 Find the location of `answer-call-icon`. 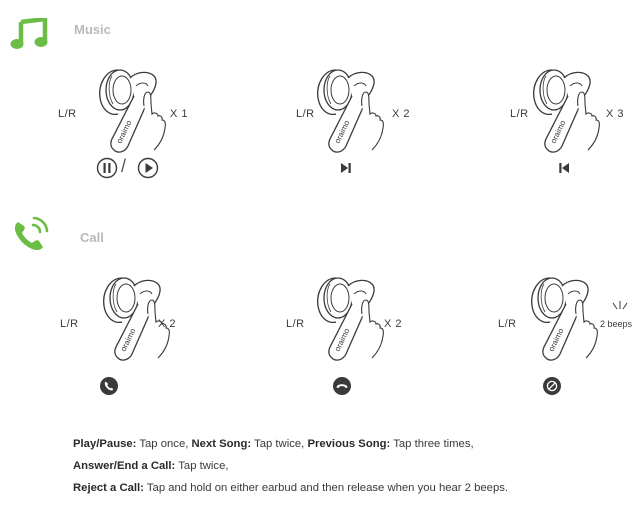

answer-call-icon is located at coordinates (109, 386).